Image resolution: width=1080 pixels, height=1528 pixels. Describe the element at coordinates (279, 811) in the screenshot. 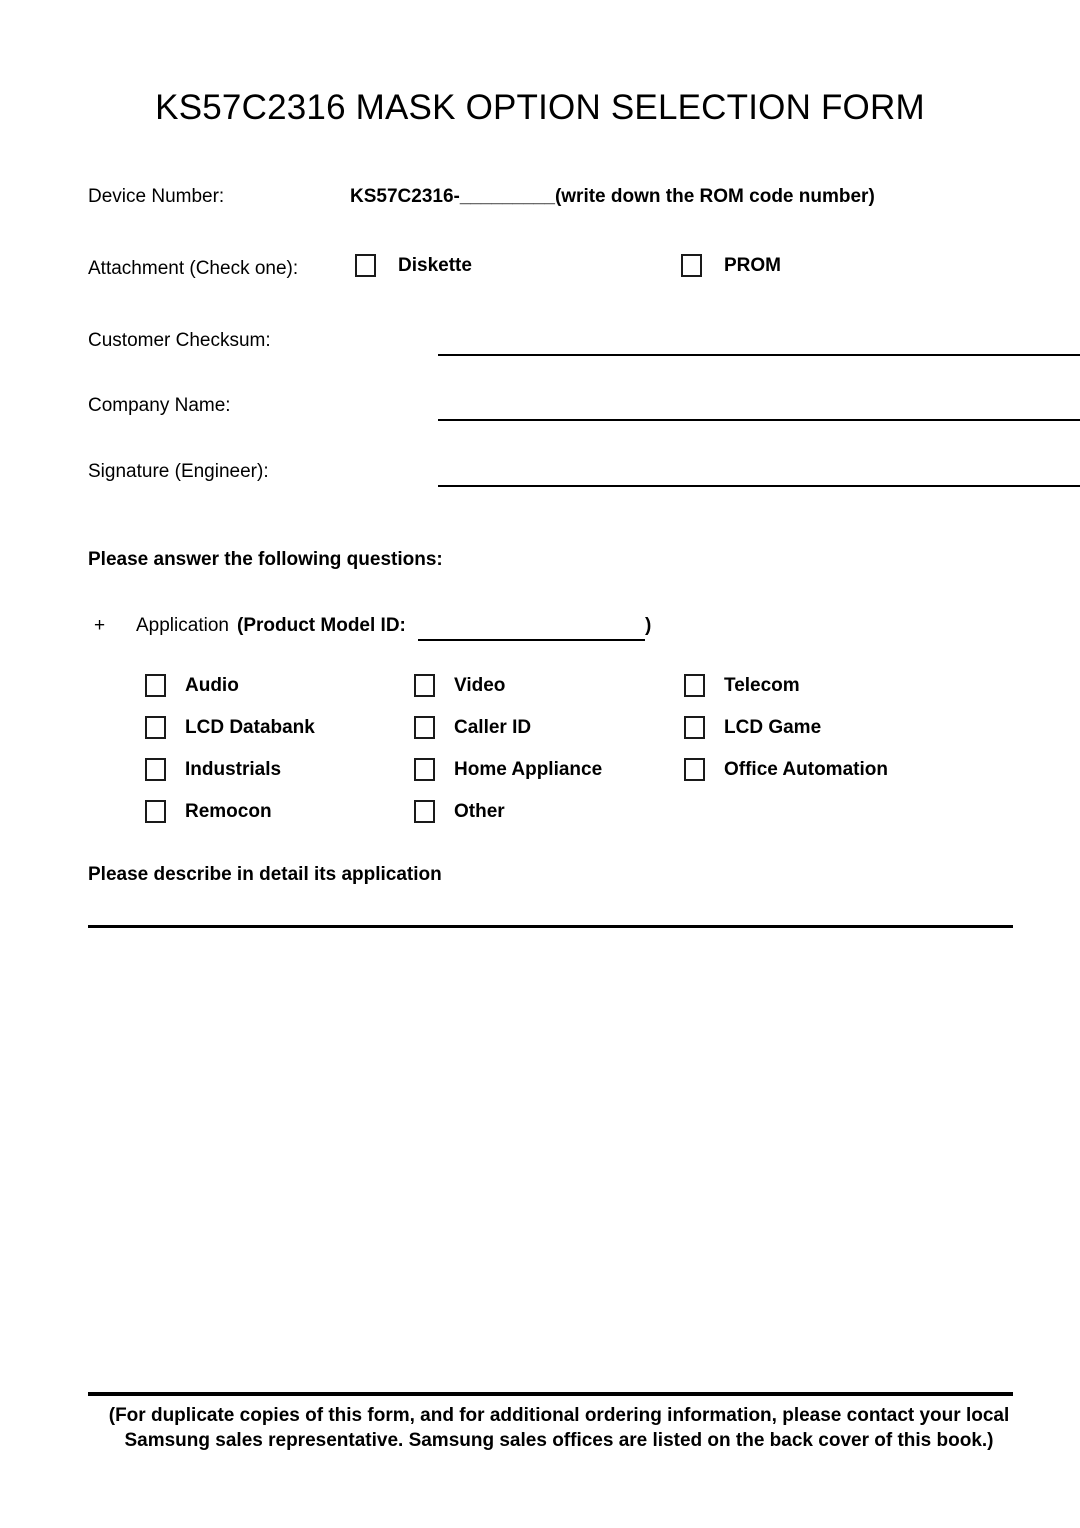

I see `application-option-remocon: Remocon` at that location.